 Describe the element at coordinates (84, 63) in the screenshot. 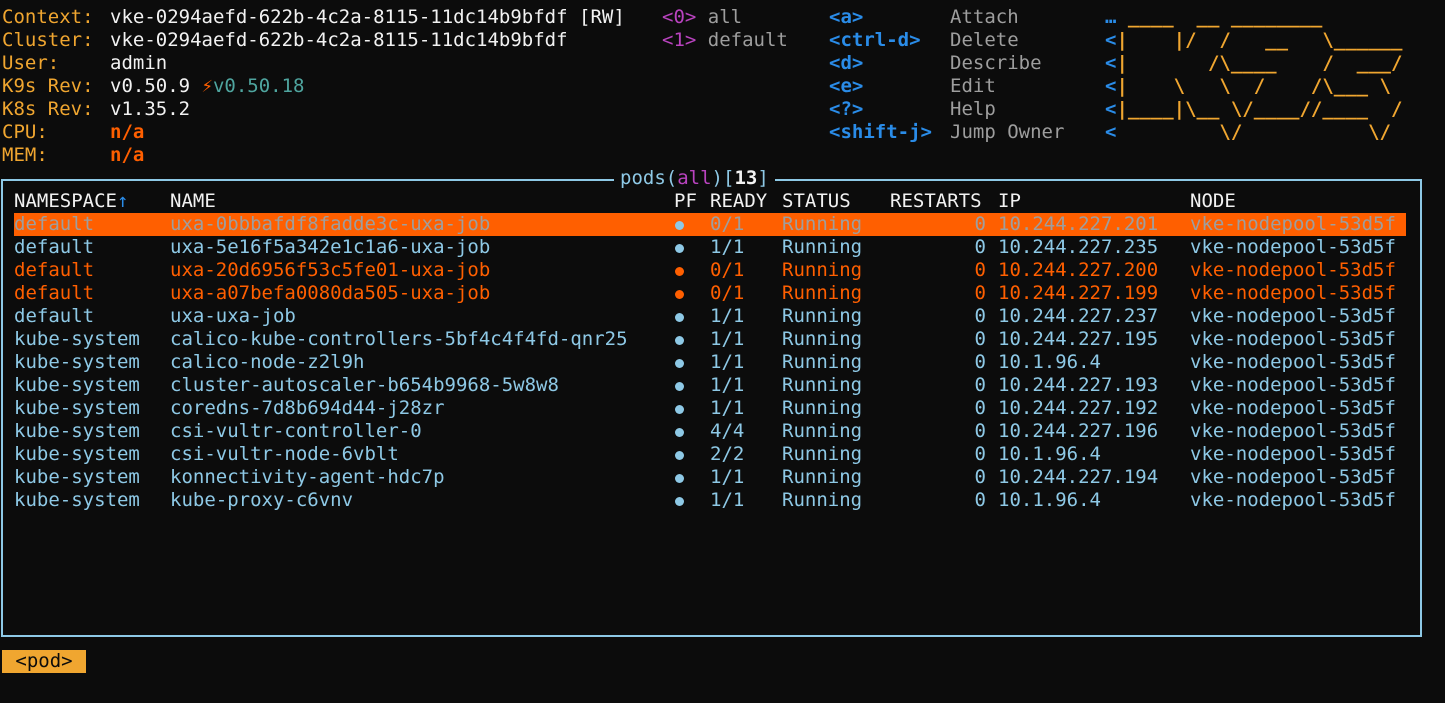

I see `user-row: User: admin` at that location.